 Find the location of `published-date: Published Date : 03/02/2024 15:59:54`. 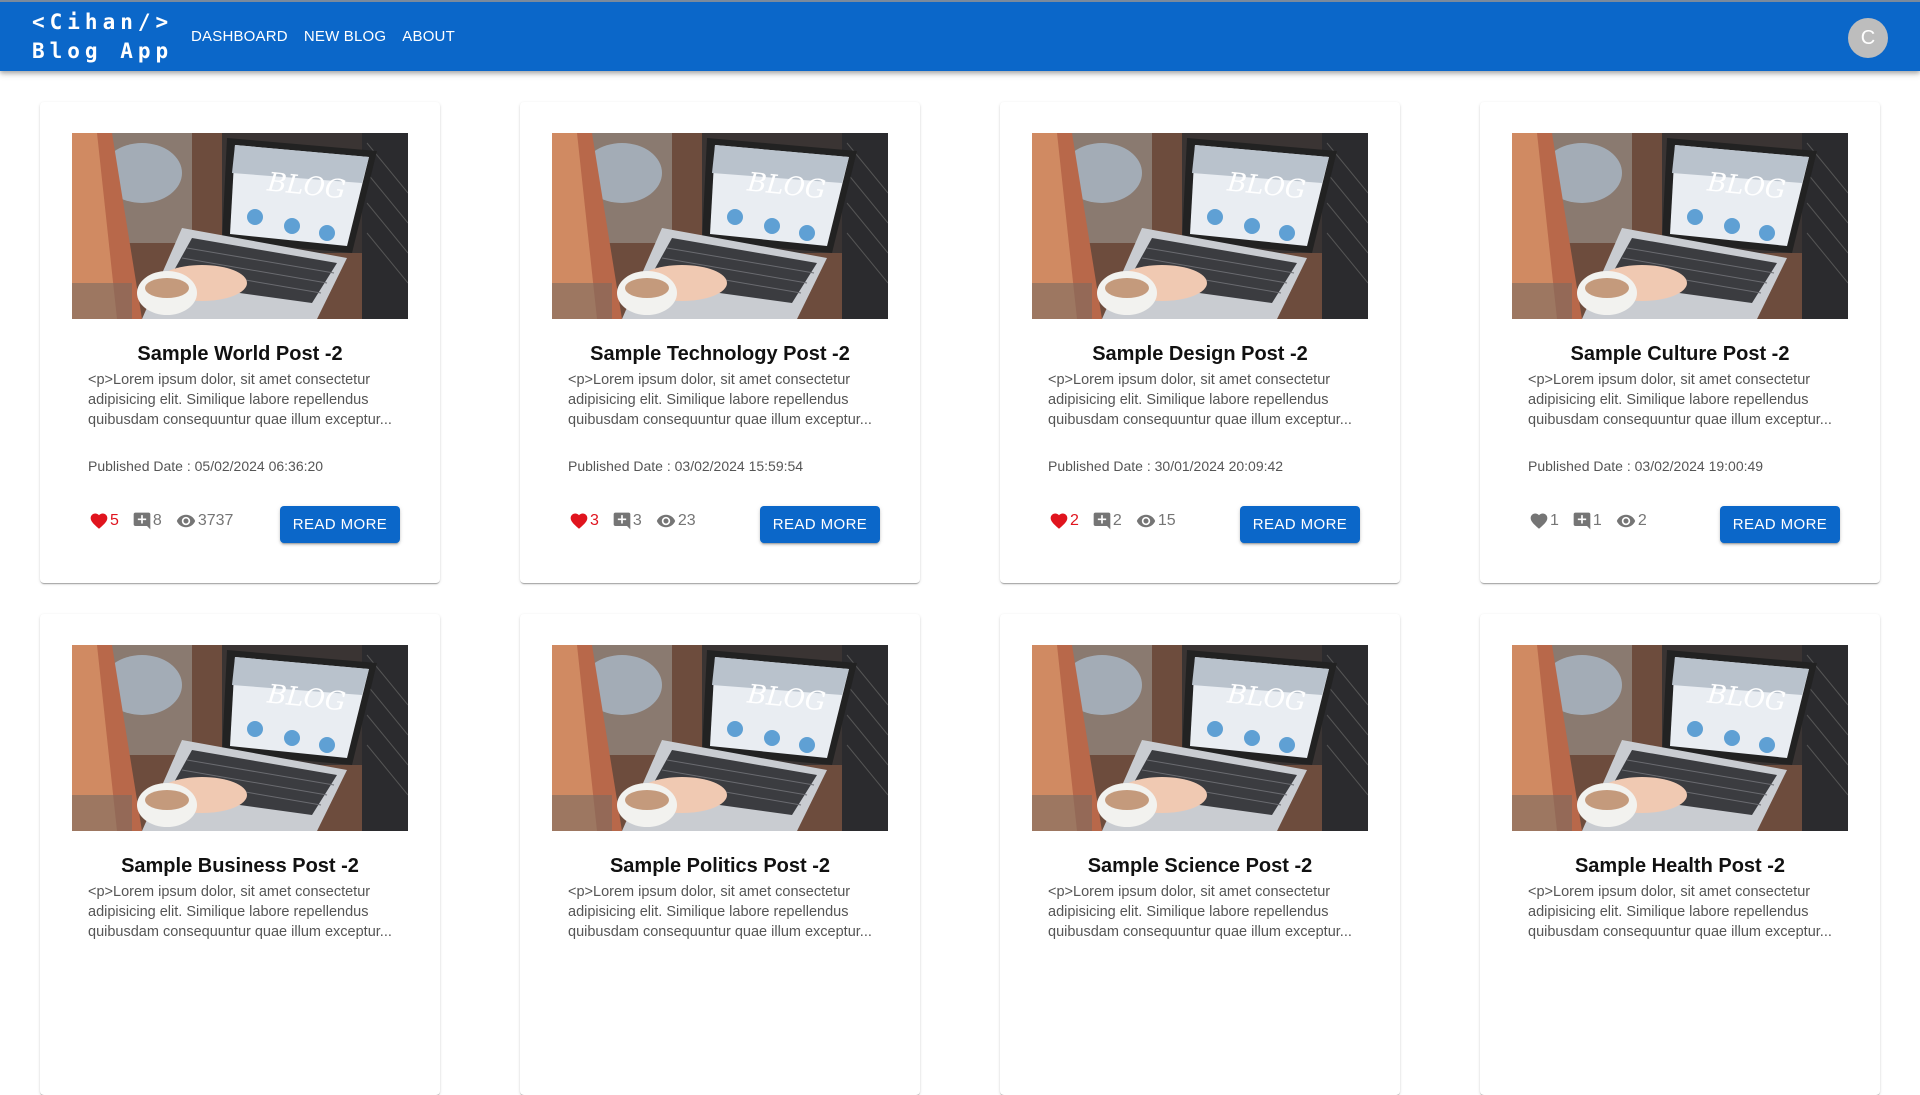

published-date: Published Date : 03/02/2024 15:59:54 is located at coordinates (685, 466).